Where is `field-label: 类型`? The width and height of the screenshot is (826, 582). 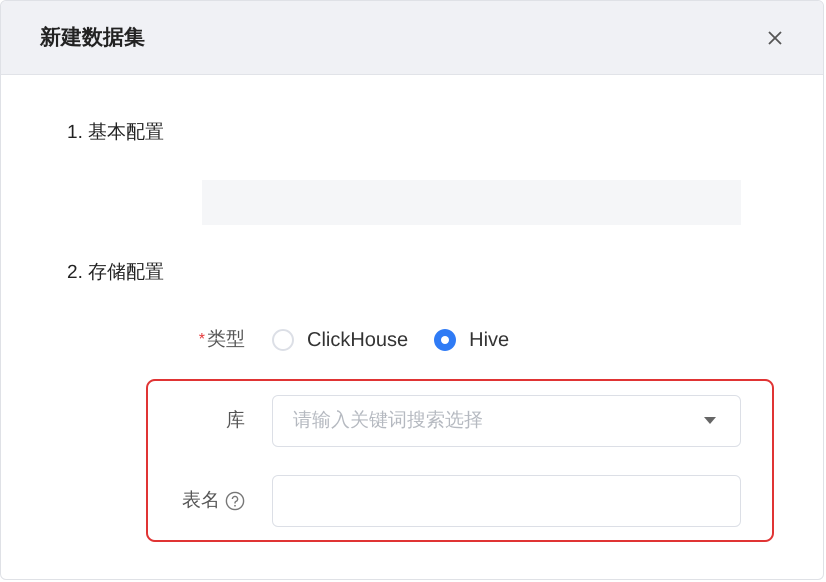 field-label: 类型 is located at coordinates (226, 340).